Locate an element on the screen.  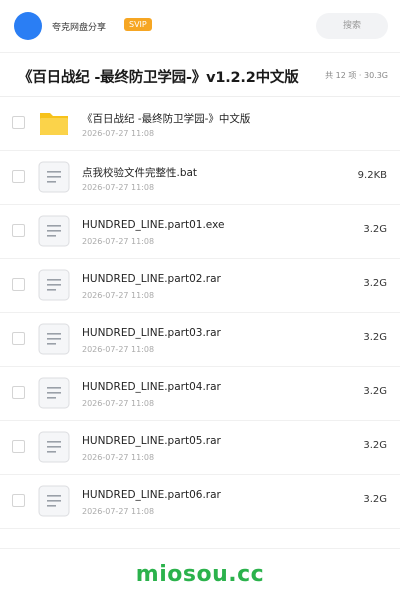
share-meta: 共 12 项 · 30.3G is located at coordinates (356, 75).